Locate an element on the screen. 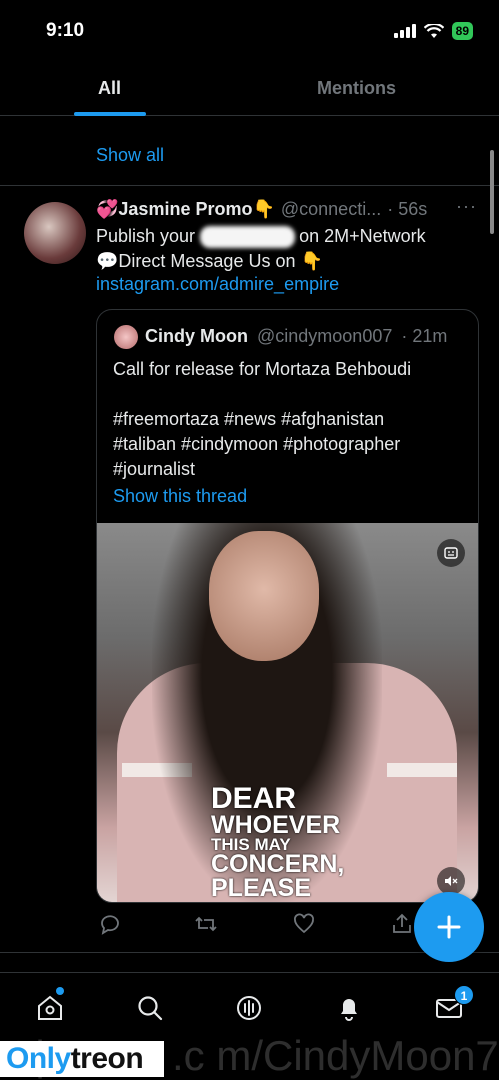 The width and height of the screenshot is (499, 1080). wifi-icon is located at coordinates (433, 30).